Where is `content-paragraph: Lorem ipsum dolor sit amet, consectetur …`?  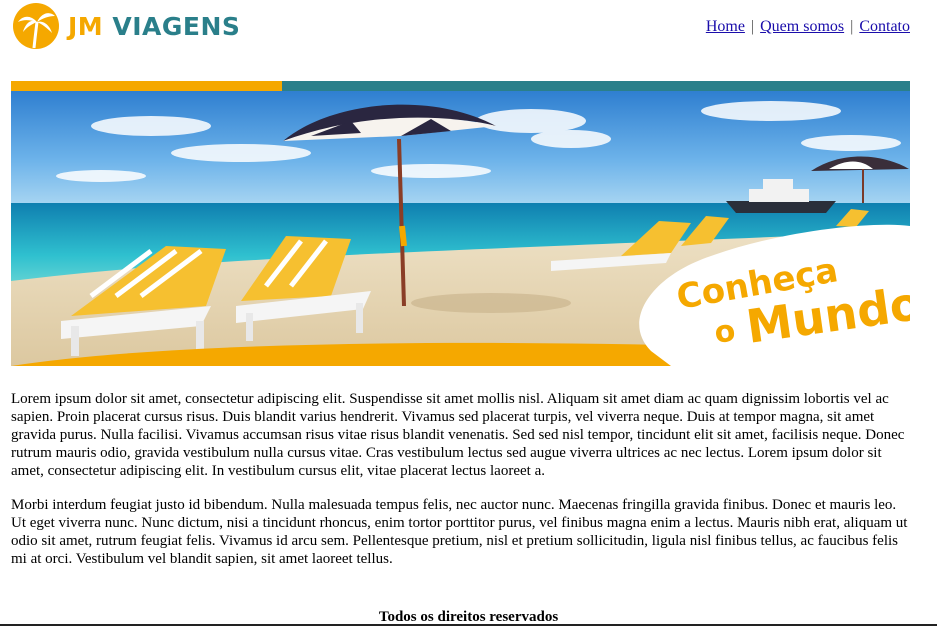
content-paragraph: Lorem ipsum dolor sit amet, consectetur … is located at coordinates (458, 435).